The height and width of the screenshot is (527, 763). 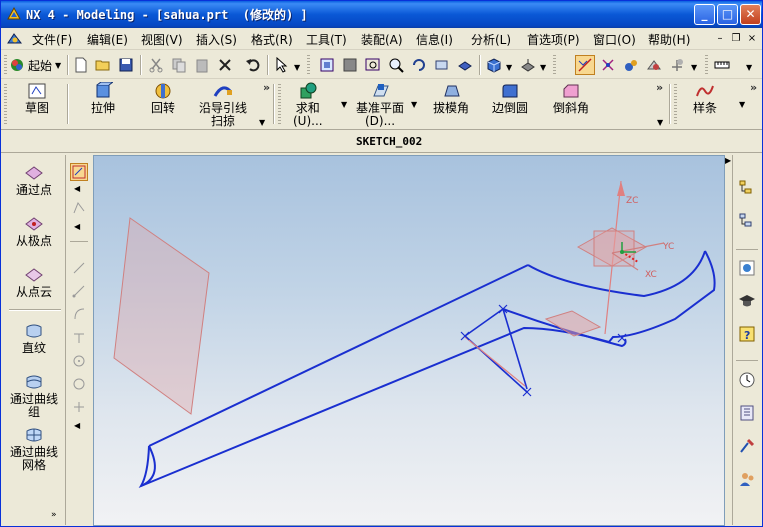 I want to click on close-button: ✕, so click(x=750, y=14).